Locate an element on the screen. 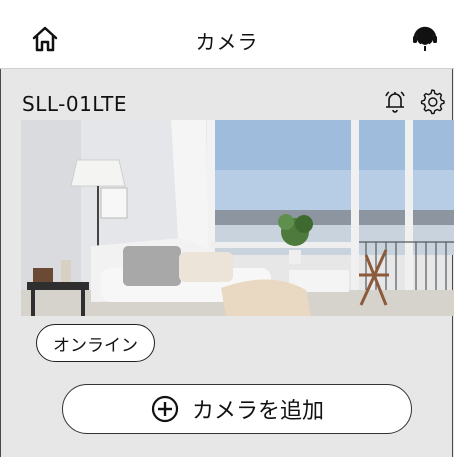 This screenshot has width=454, height=457. device-name: SLL-01LTE is located at coordinates (75, 104).